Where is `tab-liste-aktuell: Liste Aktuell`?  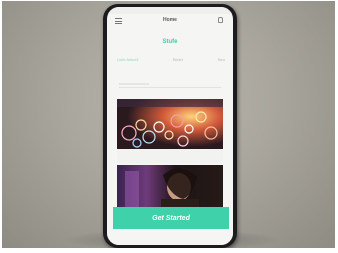 tab-liste-aktuell: Liste Aktuell is located at coordinates (127, 61).